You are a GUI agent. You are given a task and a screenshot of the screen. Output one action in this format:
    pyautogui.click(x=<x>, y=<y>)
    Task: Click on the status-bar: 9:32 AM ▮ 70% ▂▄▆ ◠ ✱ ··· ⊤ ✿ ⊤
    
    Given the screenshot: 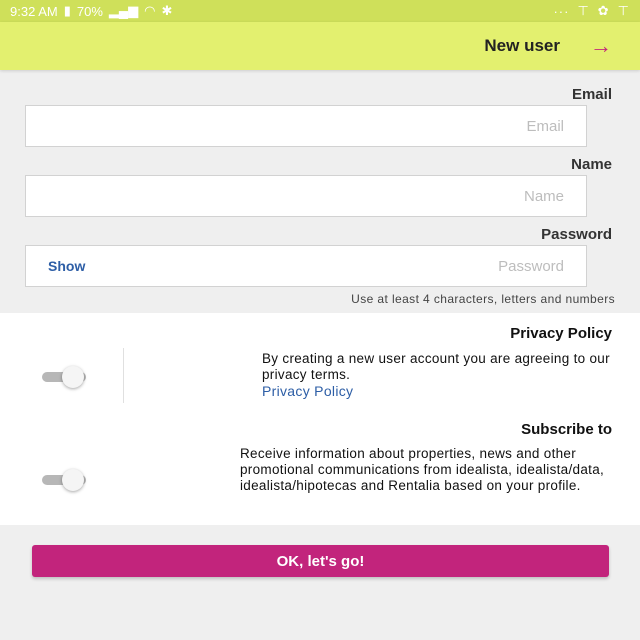 What is the action you would take?
    pyautogui.click(x=320, y=11)
    